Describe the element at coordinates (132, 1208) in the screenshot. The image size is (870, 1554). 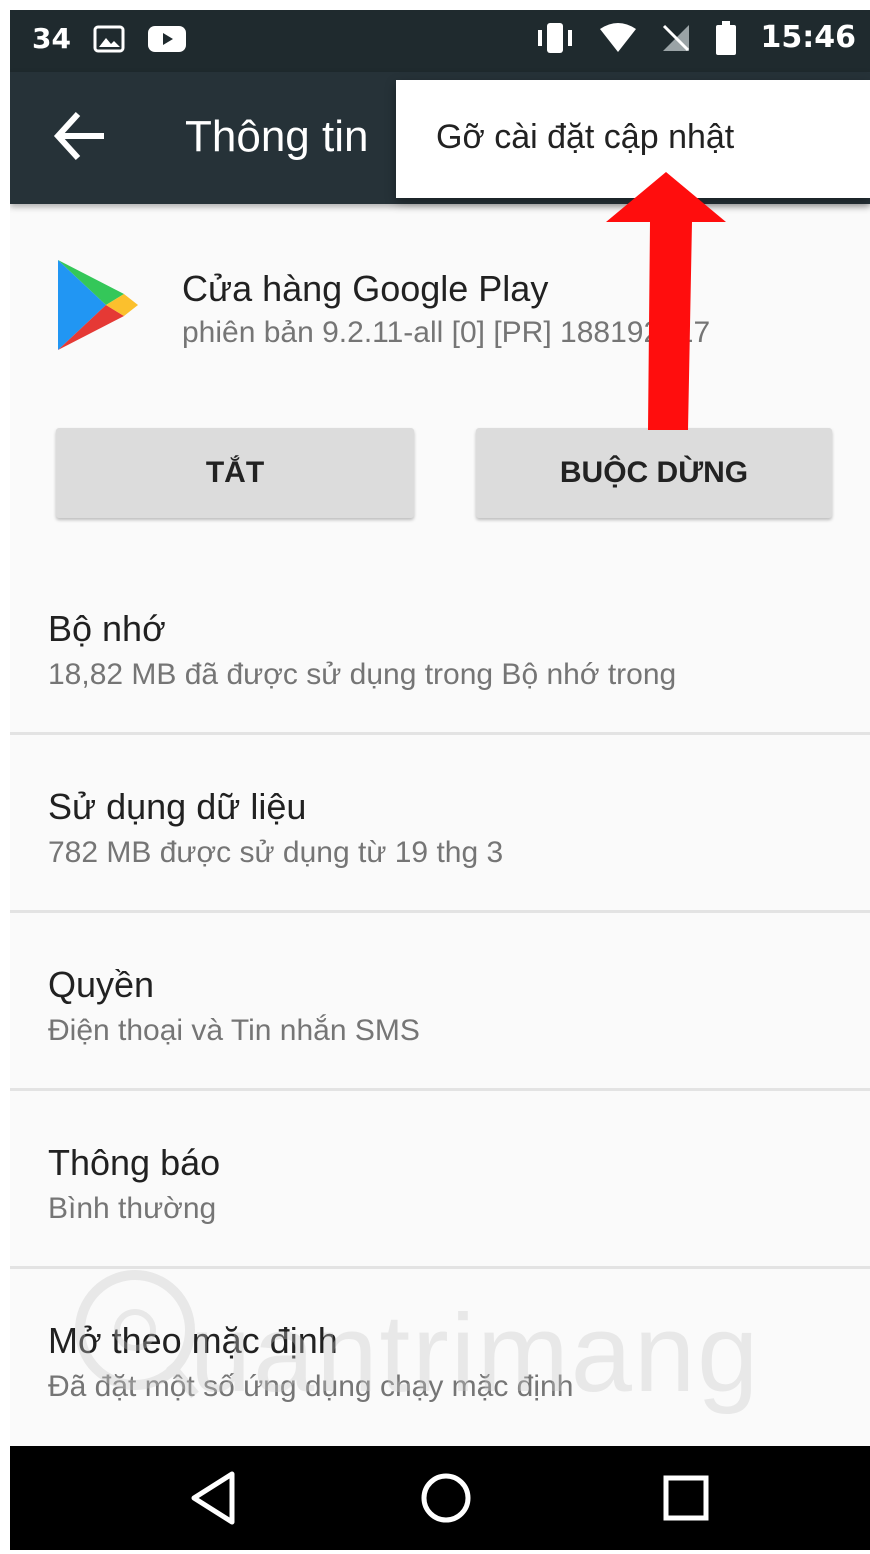
I see `notifications-subtitle: Bình thường` at that location.